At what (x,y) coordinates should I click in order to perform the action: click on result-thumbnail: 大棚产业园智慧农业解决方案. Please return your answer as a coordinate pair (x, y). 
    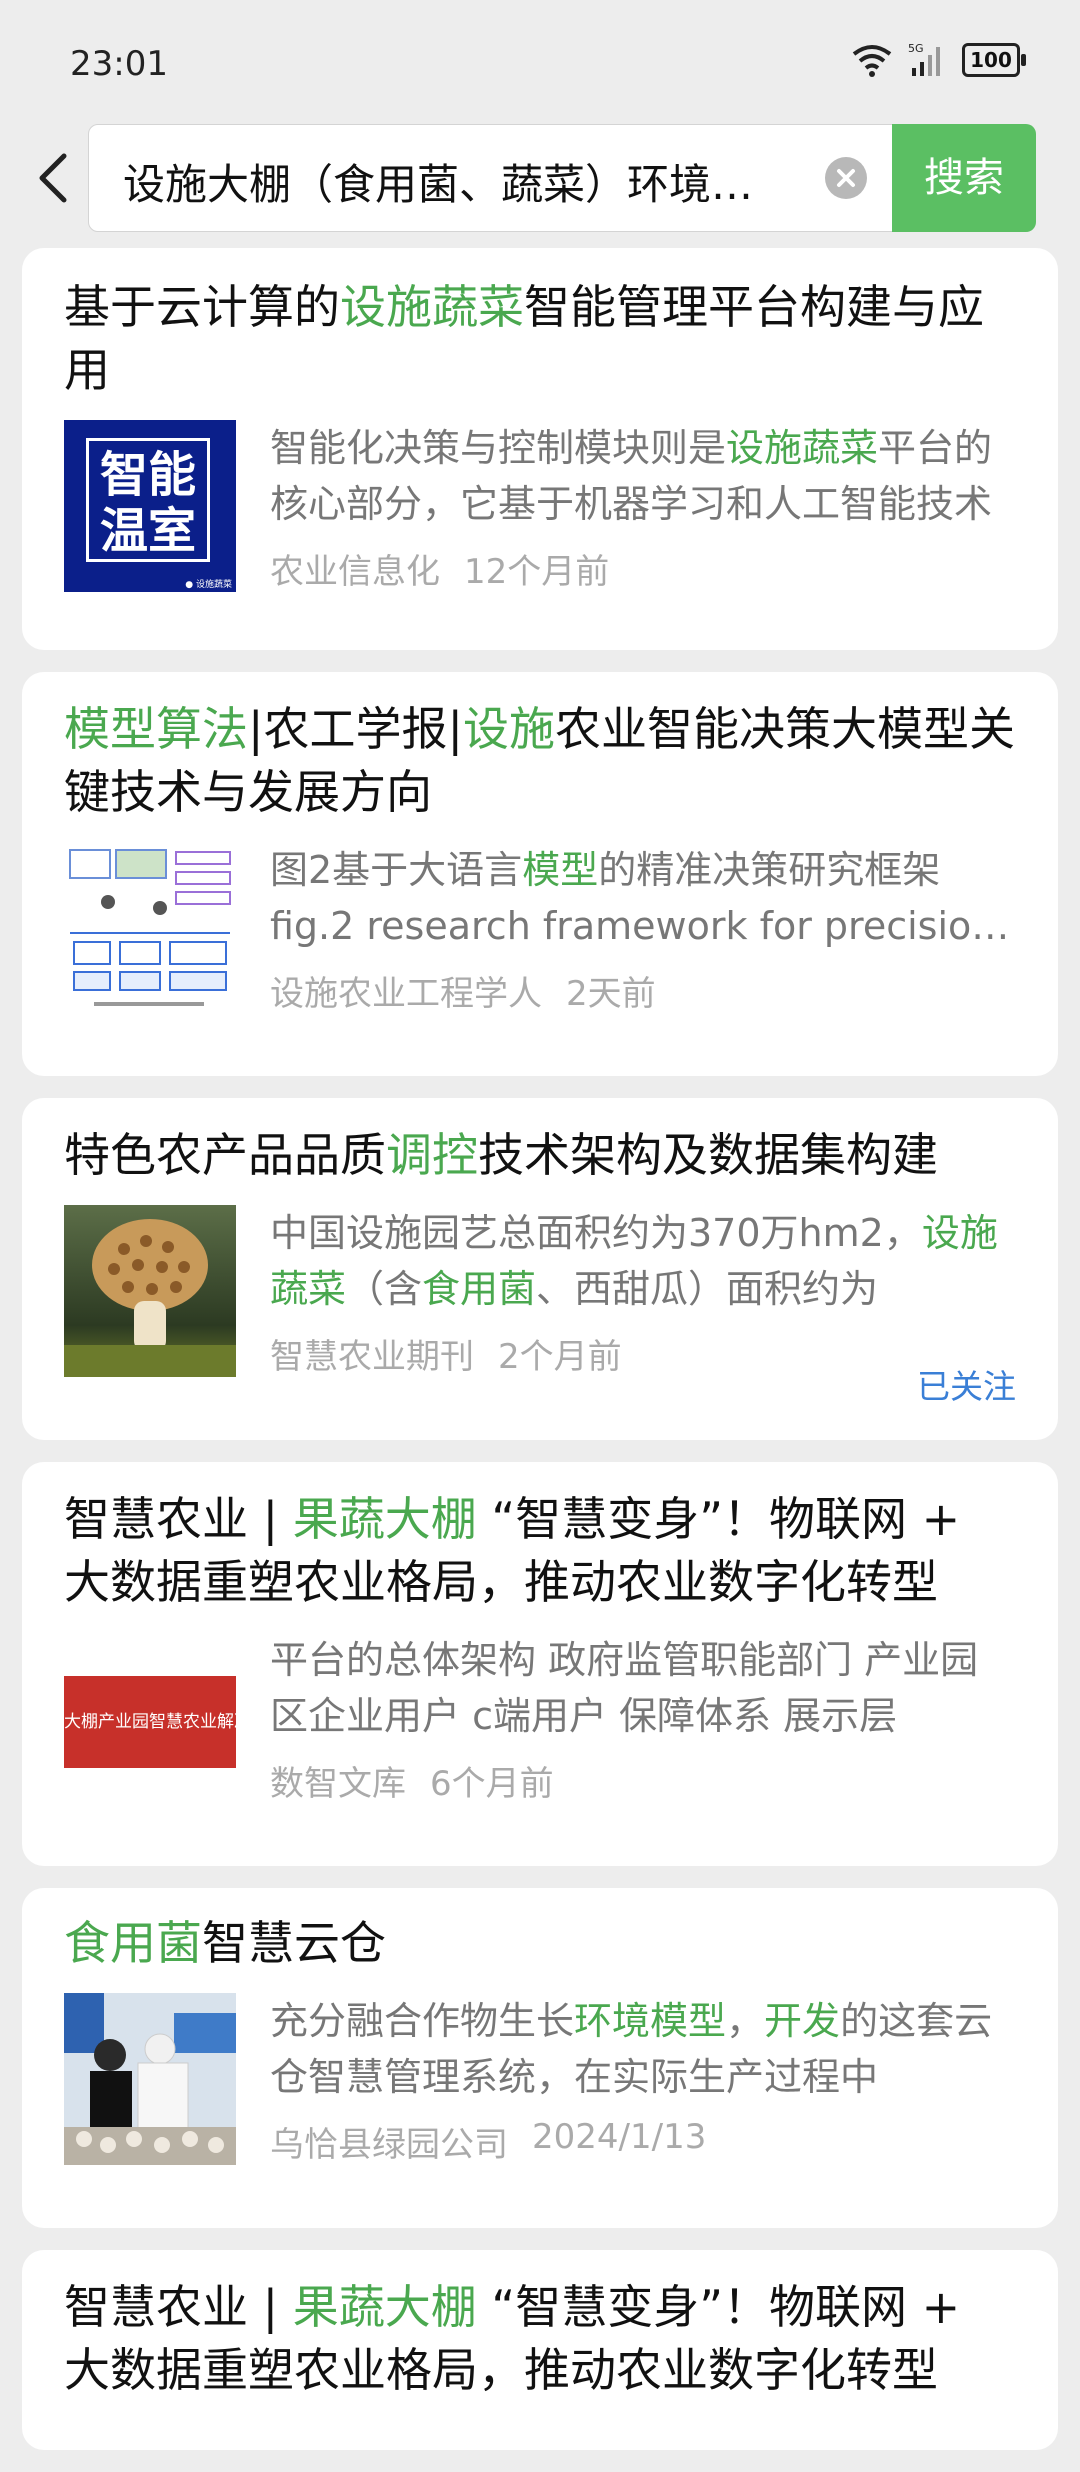
    Looking at the image, I should click on (150, 1718).